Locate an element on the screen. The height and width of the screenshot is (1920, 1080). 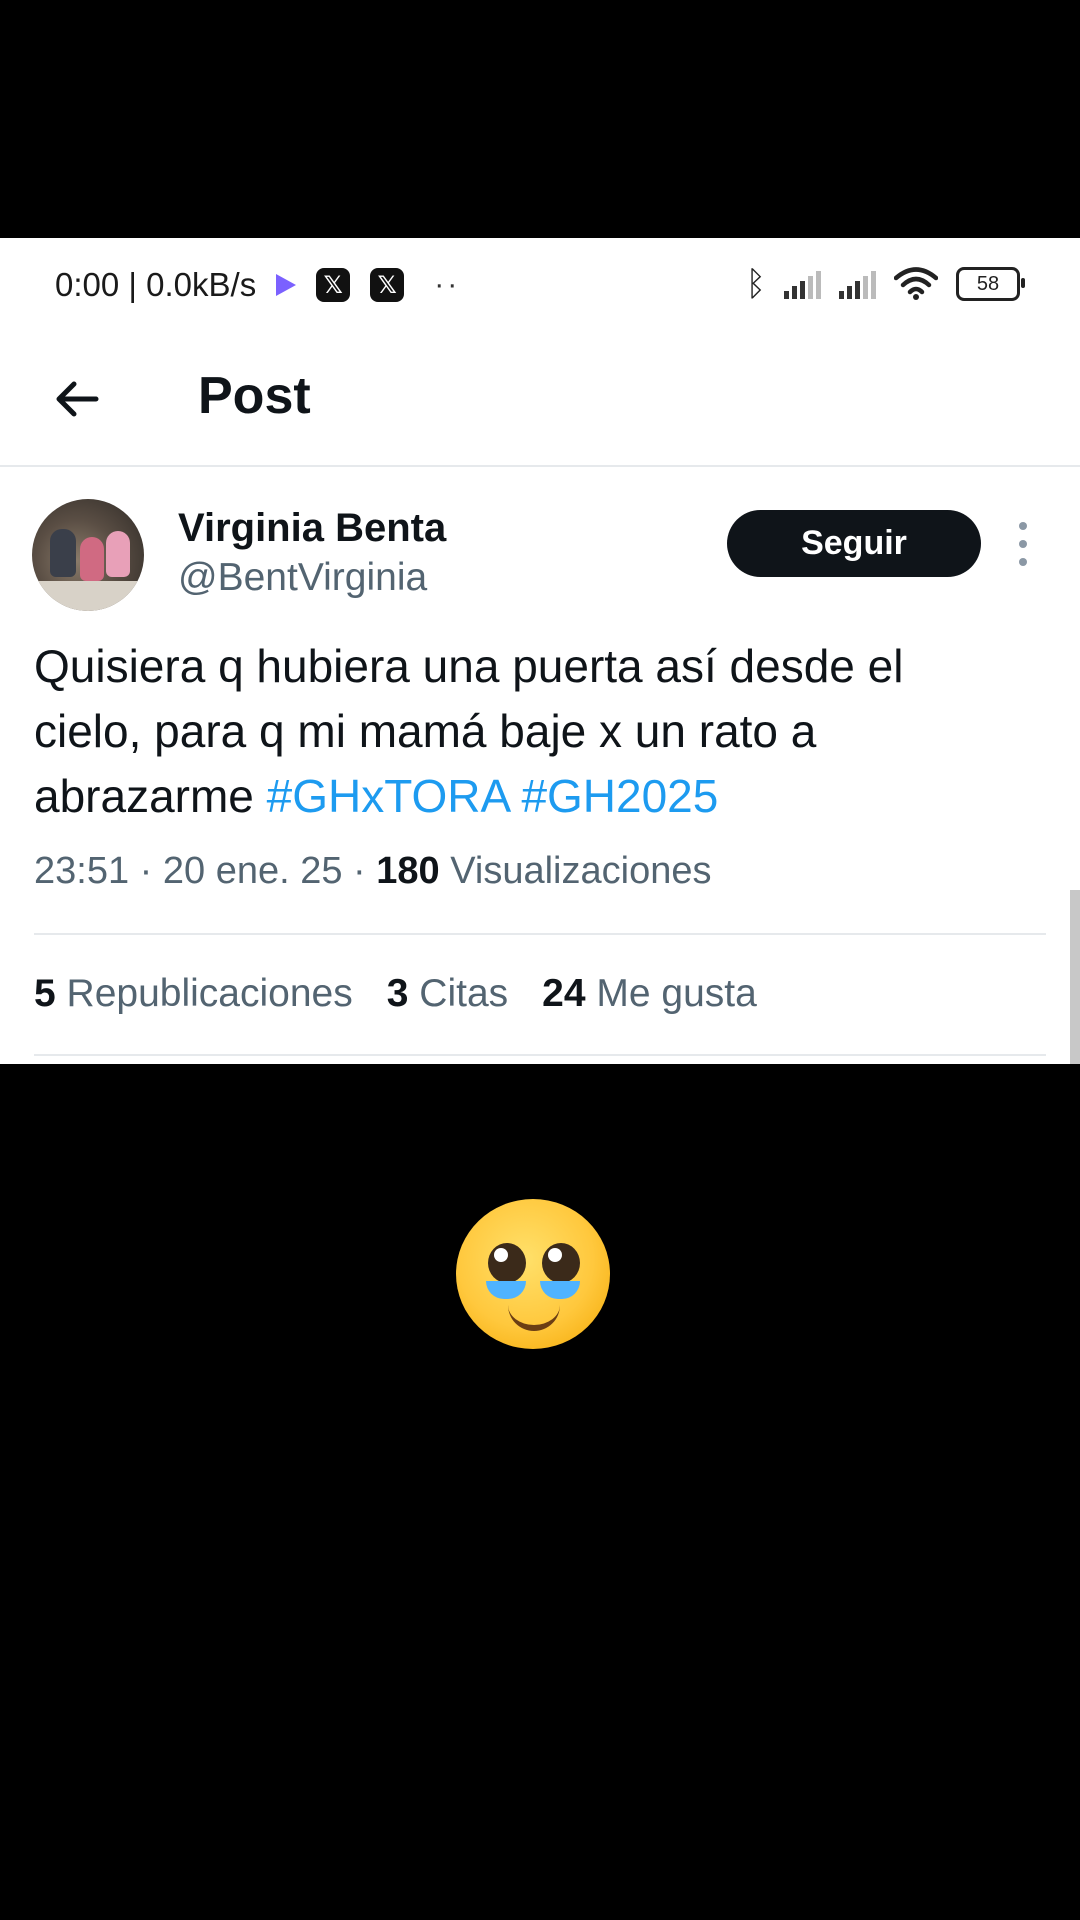
more-options-icon is located at coordinates (1023, 544).